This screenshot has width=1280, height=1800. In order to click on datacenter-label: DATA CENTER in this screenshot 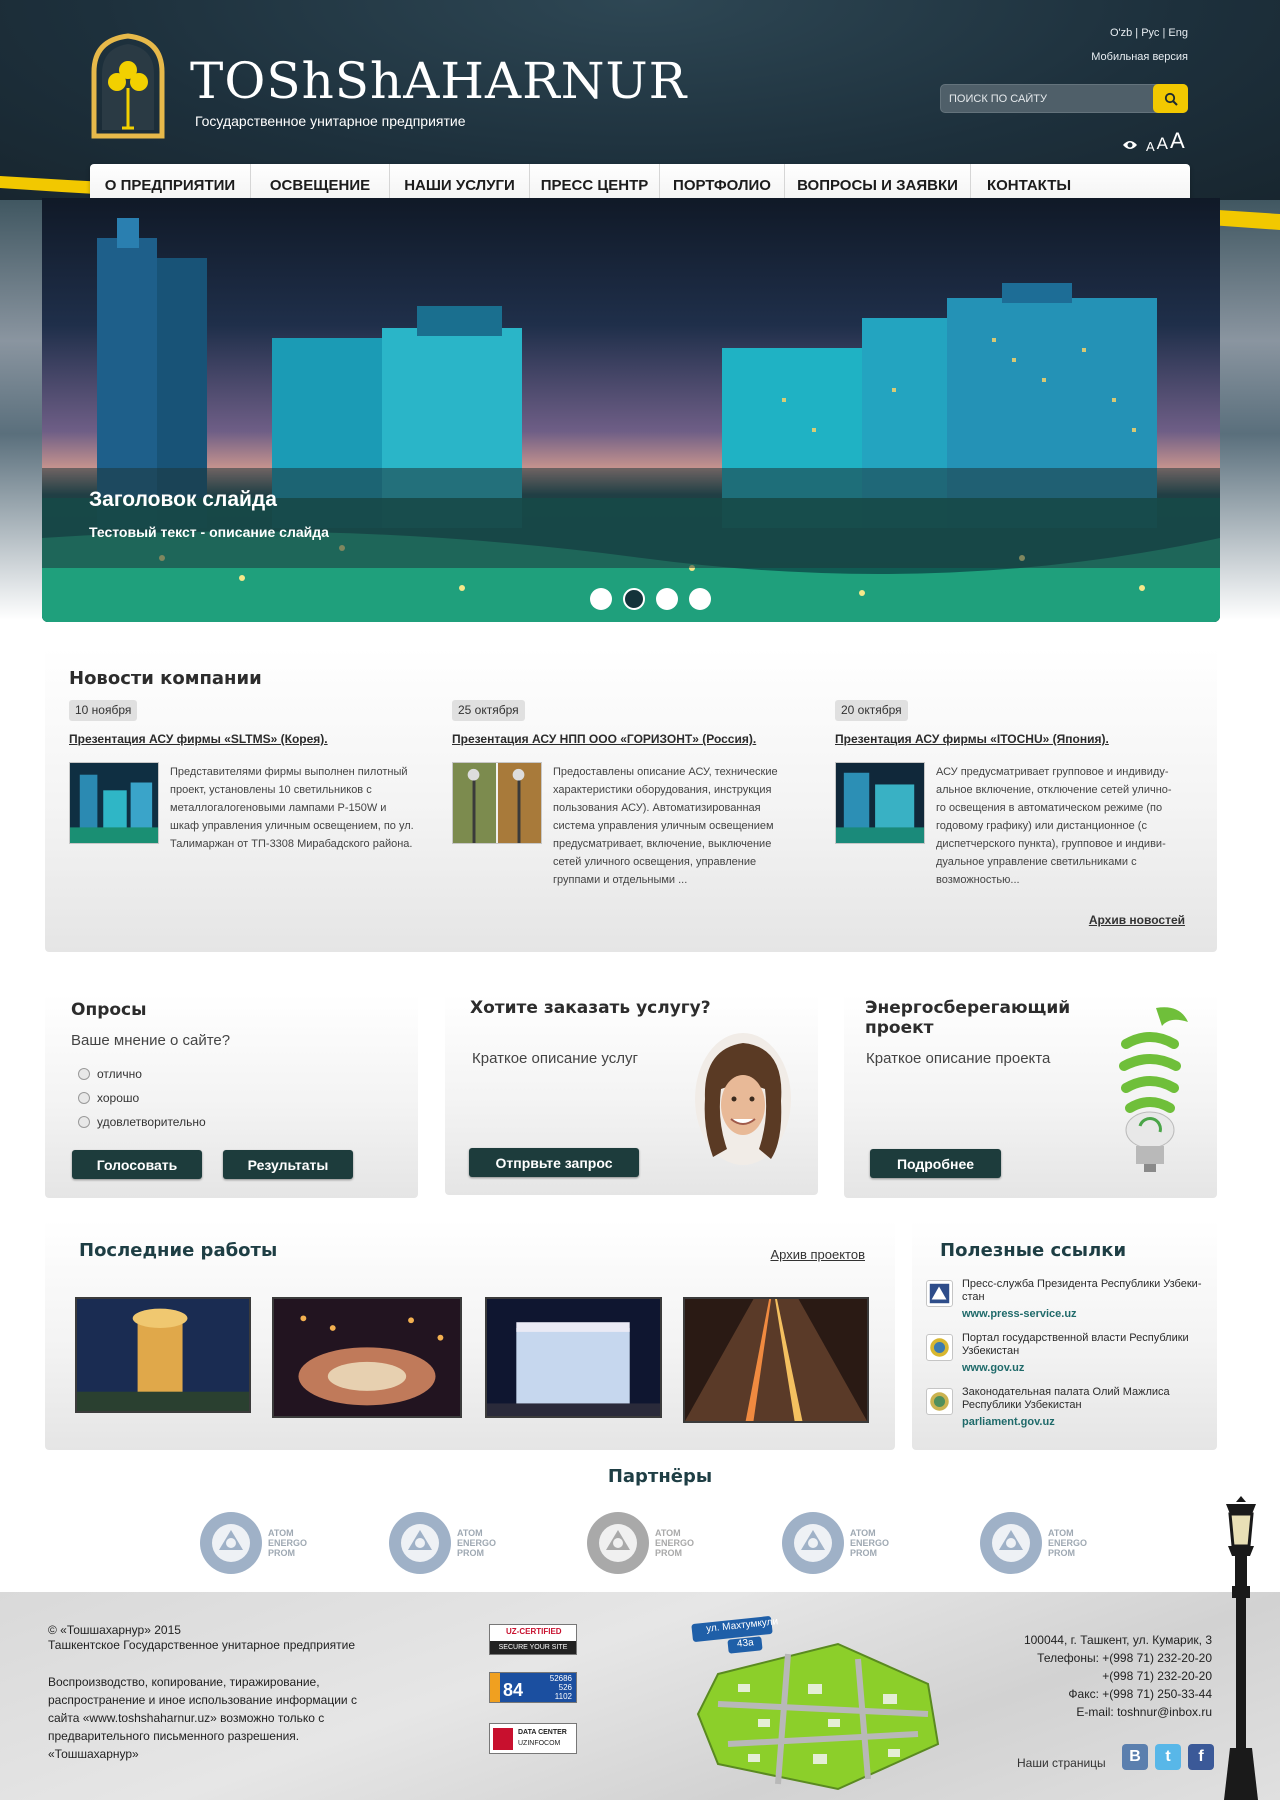, I will do `click(542, 1732)`.